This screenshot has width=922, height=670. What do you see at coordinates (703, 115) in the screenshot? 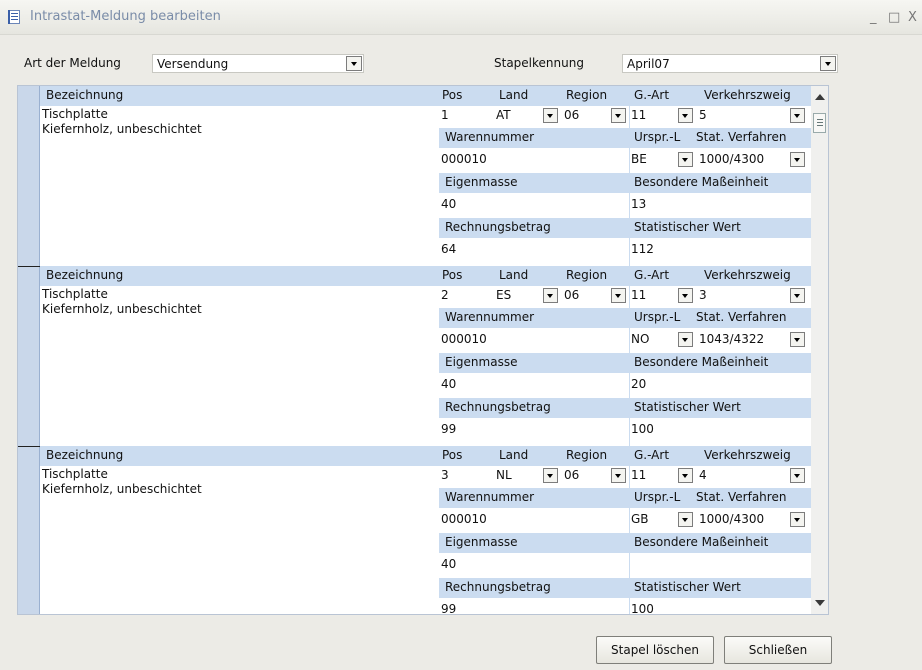
I see `verkehrszweig-value: 5` at bounding box center [703, 115].